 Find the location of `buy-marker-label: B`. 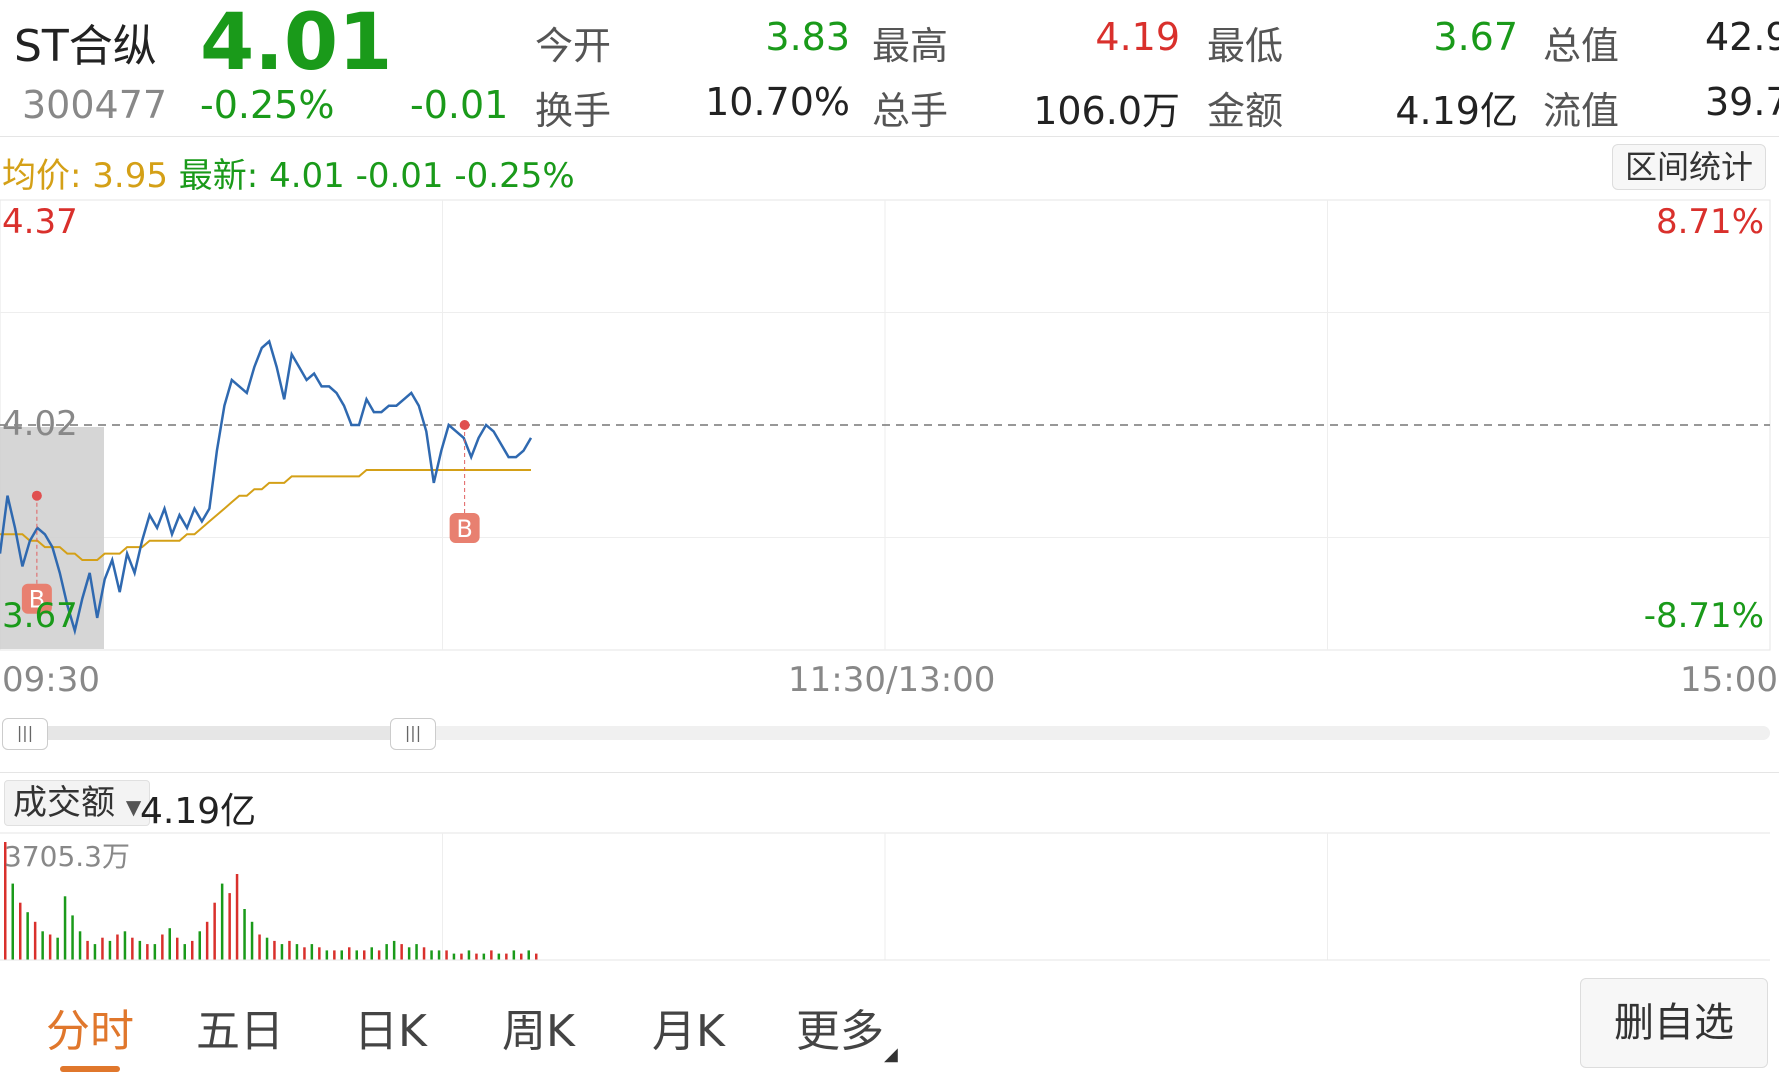

buy-marker-label: B is located at coordinates (464, 529).